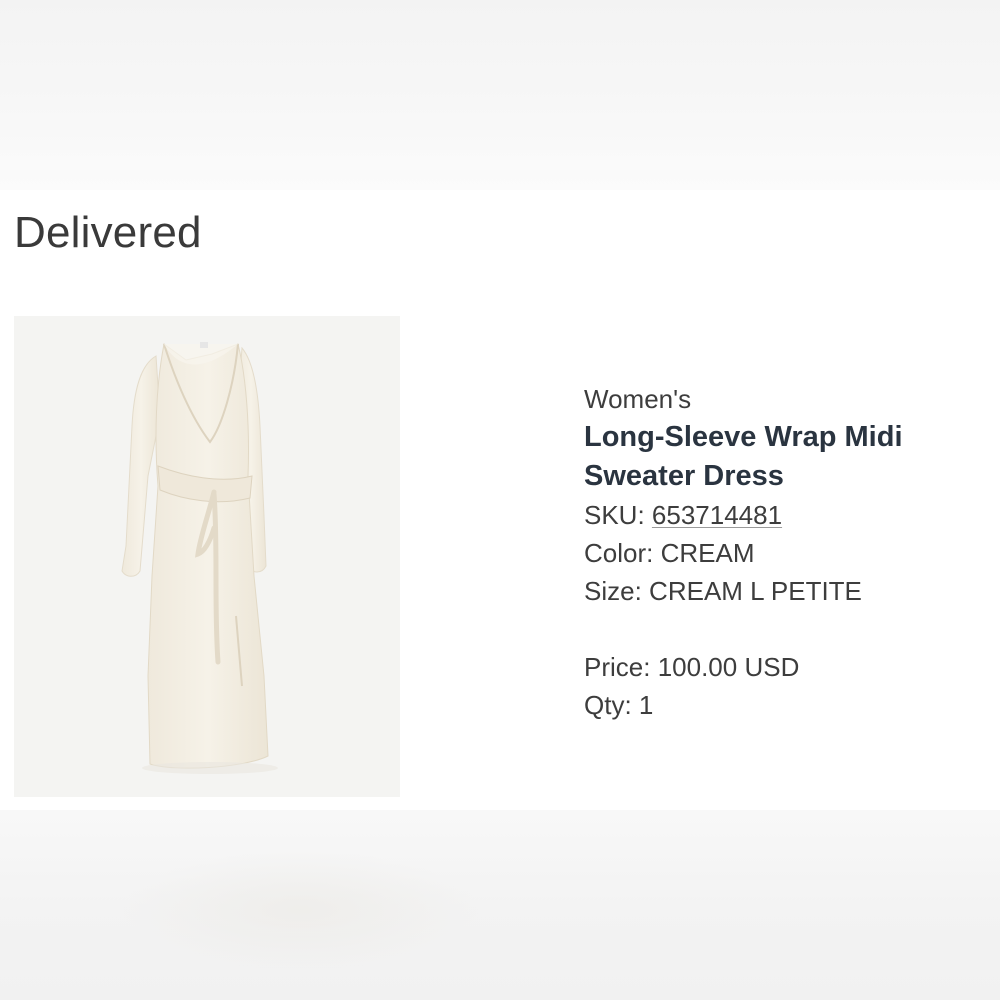  Describe the element at coordinates (784, 629) in the screenshot. I see `details-spacer` at that location.